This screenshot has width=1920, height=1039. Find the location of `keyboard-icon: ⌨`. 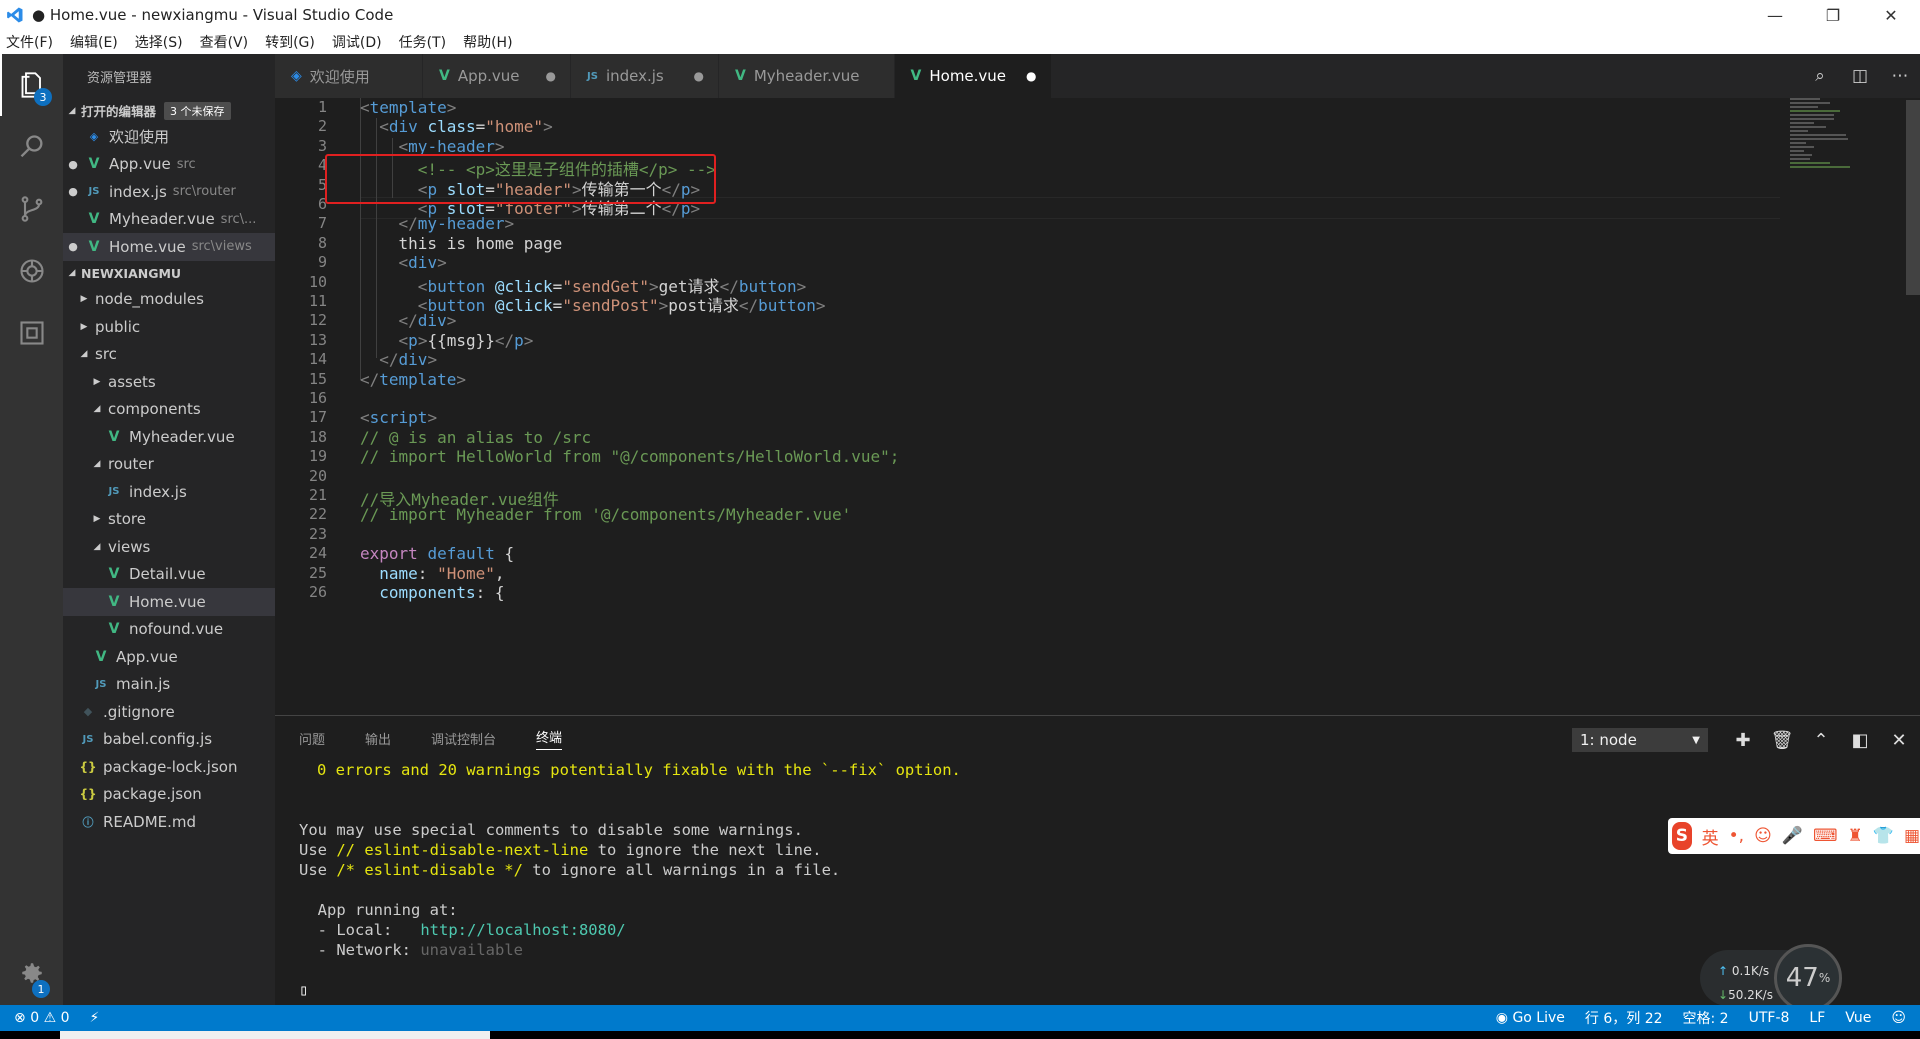

keyboard-icon: ⌨ is located at coordinates (1825, 836).